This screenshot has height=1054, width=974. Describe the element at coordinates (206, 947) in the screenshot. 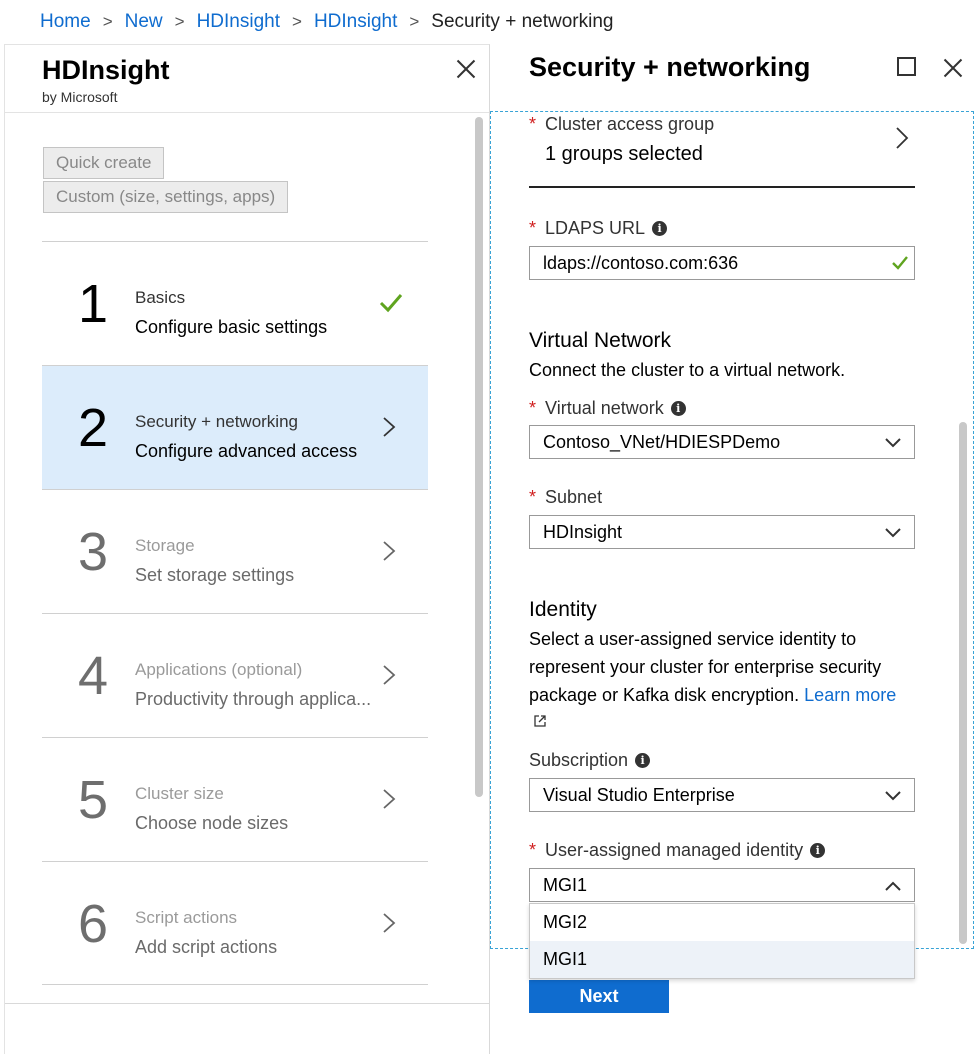

I see `step-description: Add script actions` at that location.